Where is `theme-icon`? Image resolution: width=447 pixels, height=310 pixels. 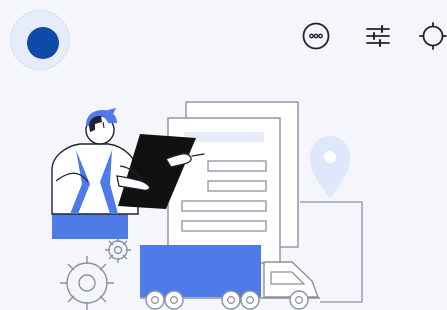
theme-icon is located at coordinates (433, 36).